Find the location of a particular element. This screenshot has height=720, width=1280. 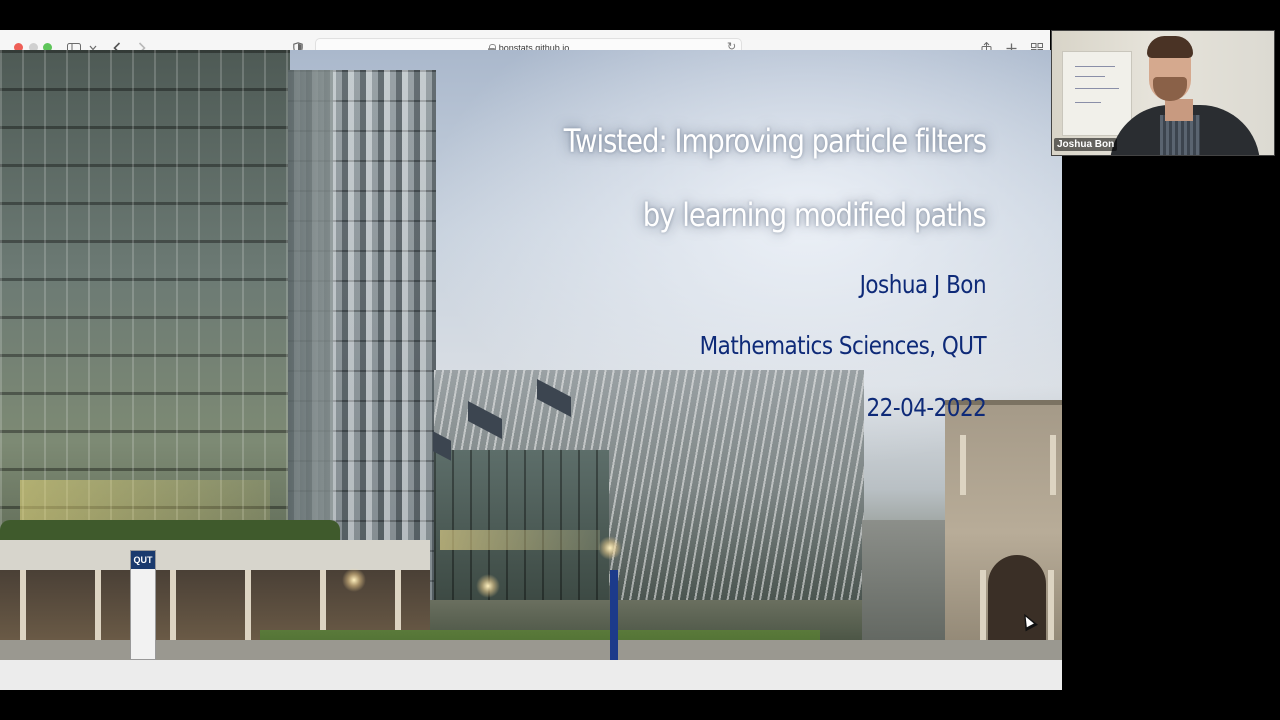

slide-title-line-2: by learning modified paths is located at coordinates (815, 215).